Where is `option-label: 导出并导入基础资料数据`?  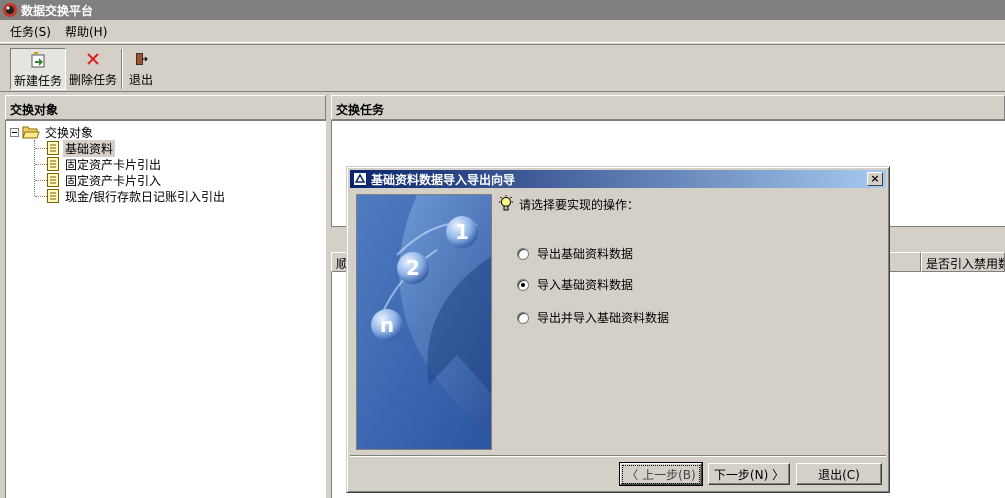
option-label: 导出并导入基础资料数据 is located at coordinates (603, 318).